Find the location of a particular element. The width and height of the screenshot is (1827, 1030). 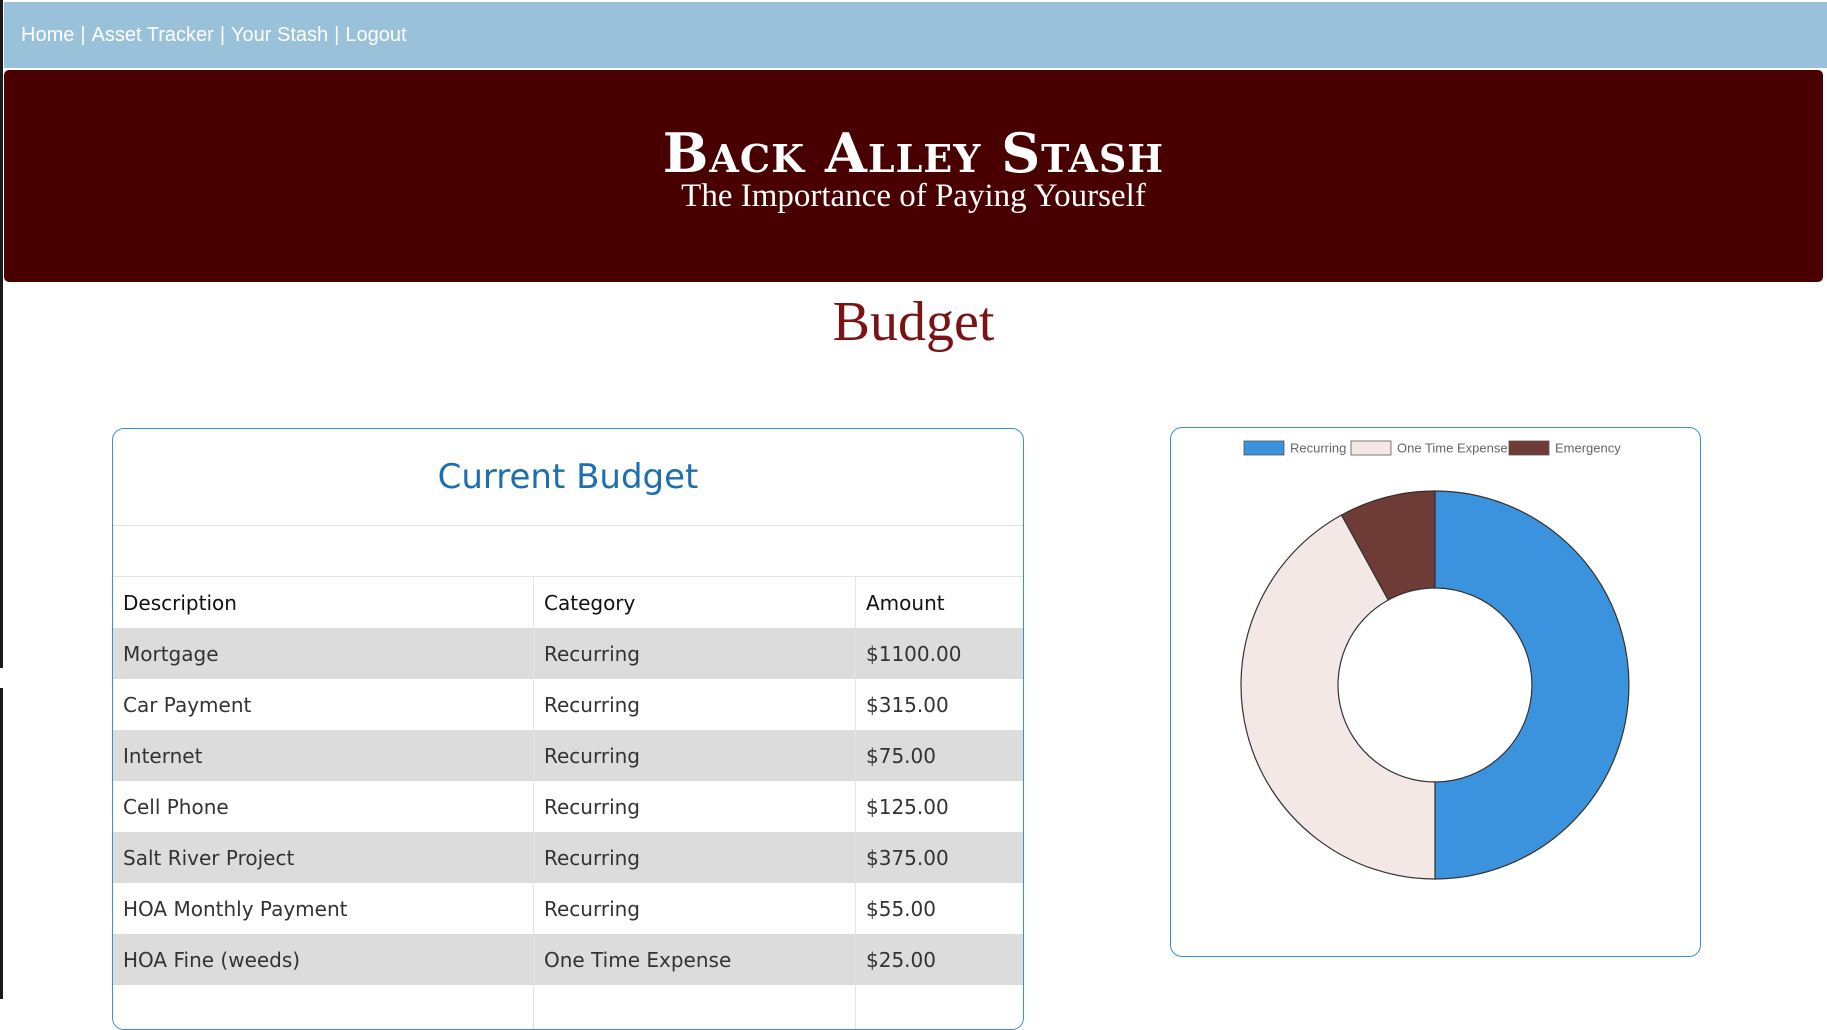

table-row: Mortgage Recurring $1100.00 is located at coordinates (568, 653).